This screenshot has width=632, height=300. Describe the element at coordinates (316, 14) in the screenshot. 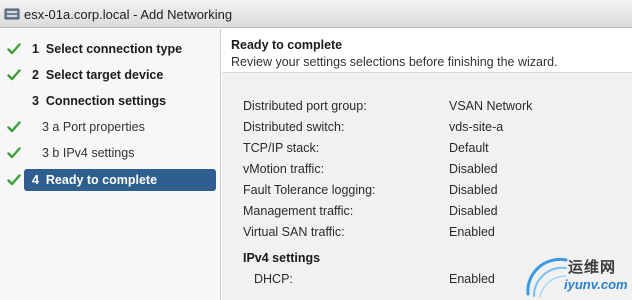

I see `window-titlebar: esx-01a.corp.local - Add Networking` at that location.